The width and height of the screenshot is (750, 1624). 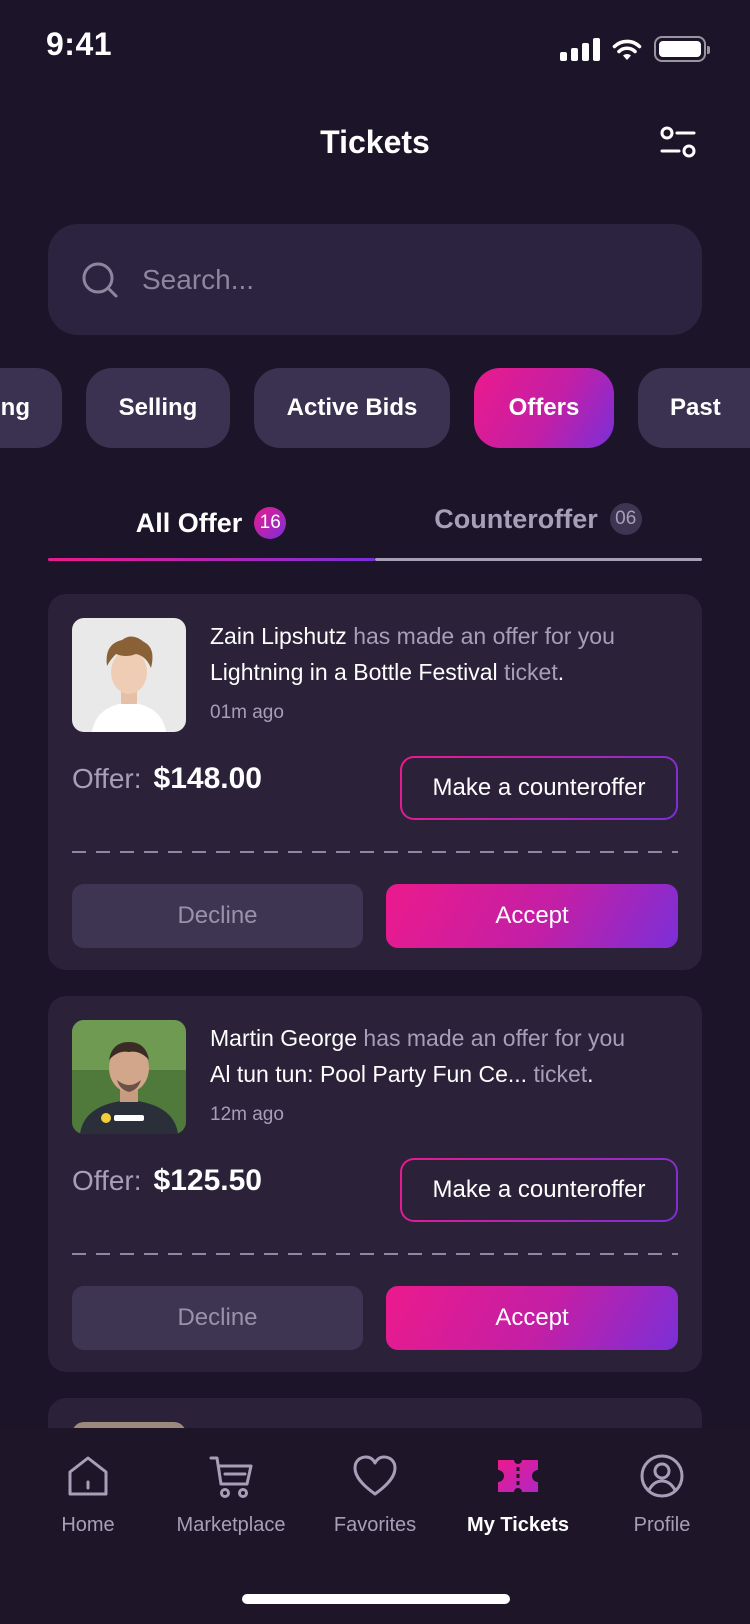 I want to click on status-icons, so click(x=635, y=49).